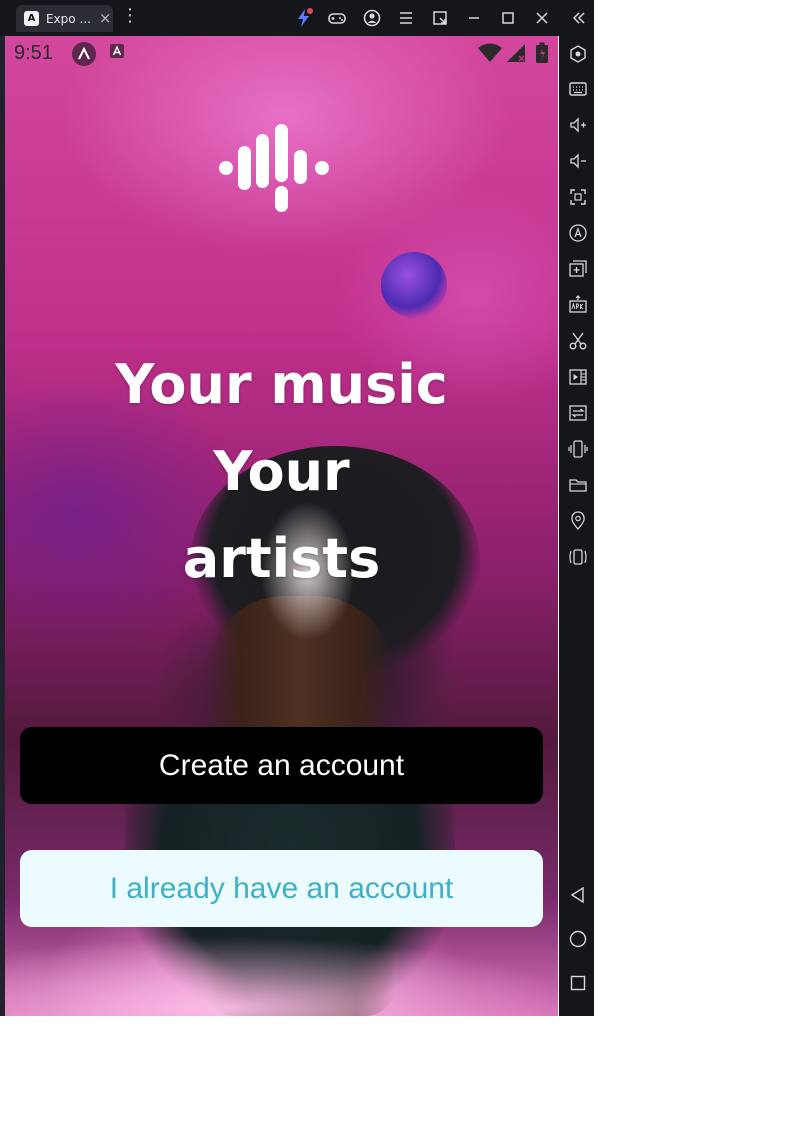 Image resolution: width=794 pixels, height=1123 pixels. Describe the element at coordinates (31, 18) in the screenshot. I see `expo-favicon-icon: A` at that location.